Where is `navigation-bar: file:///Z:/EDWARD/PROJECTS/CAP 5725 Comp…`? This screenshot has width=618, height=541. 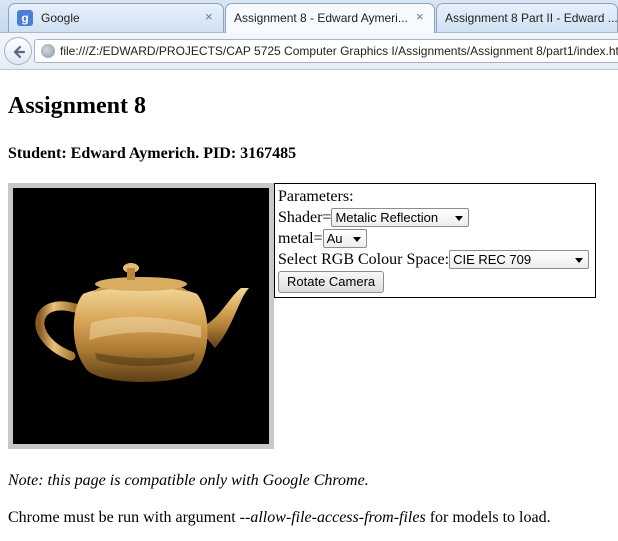 navigation-bar: file:///Z:/EDWARD/PROJECTS/CAP 5725 Comp… is located at coordinates (309, 51).